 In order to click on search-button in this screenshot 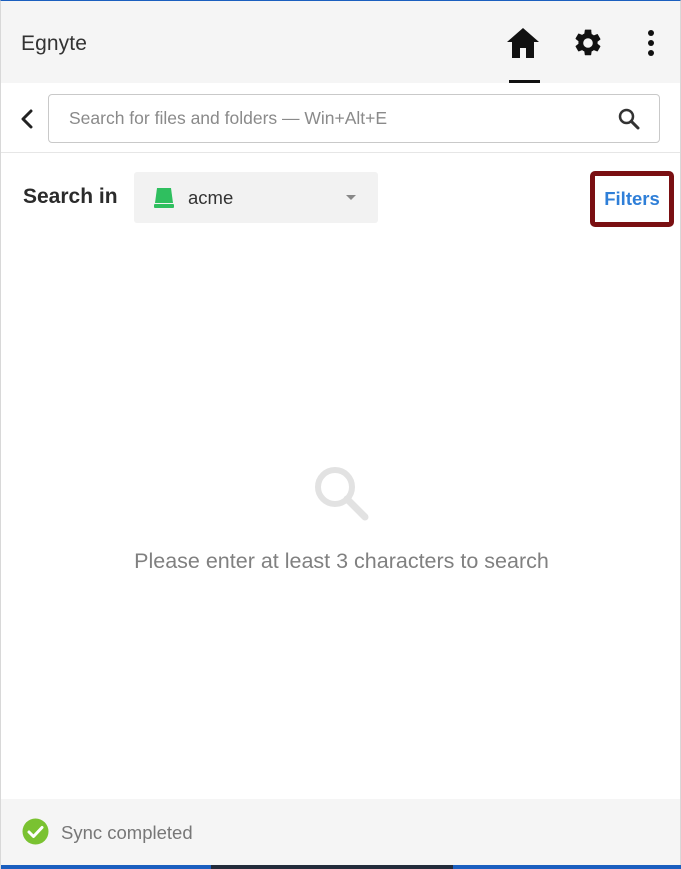, I will do `click(629, 119)`.